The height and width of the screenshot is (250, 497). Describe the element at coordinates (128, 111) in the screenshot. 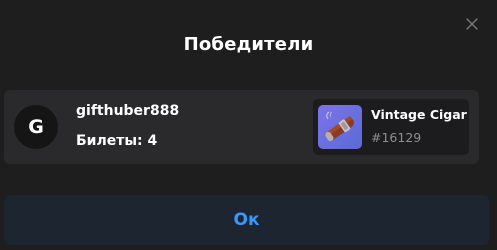

I see `winner-username: gifthuber888` at that location.